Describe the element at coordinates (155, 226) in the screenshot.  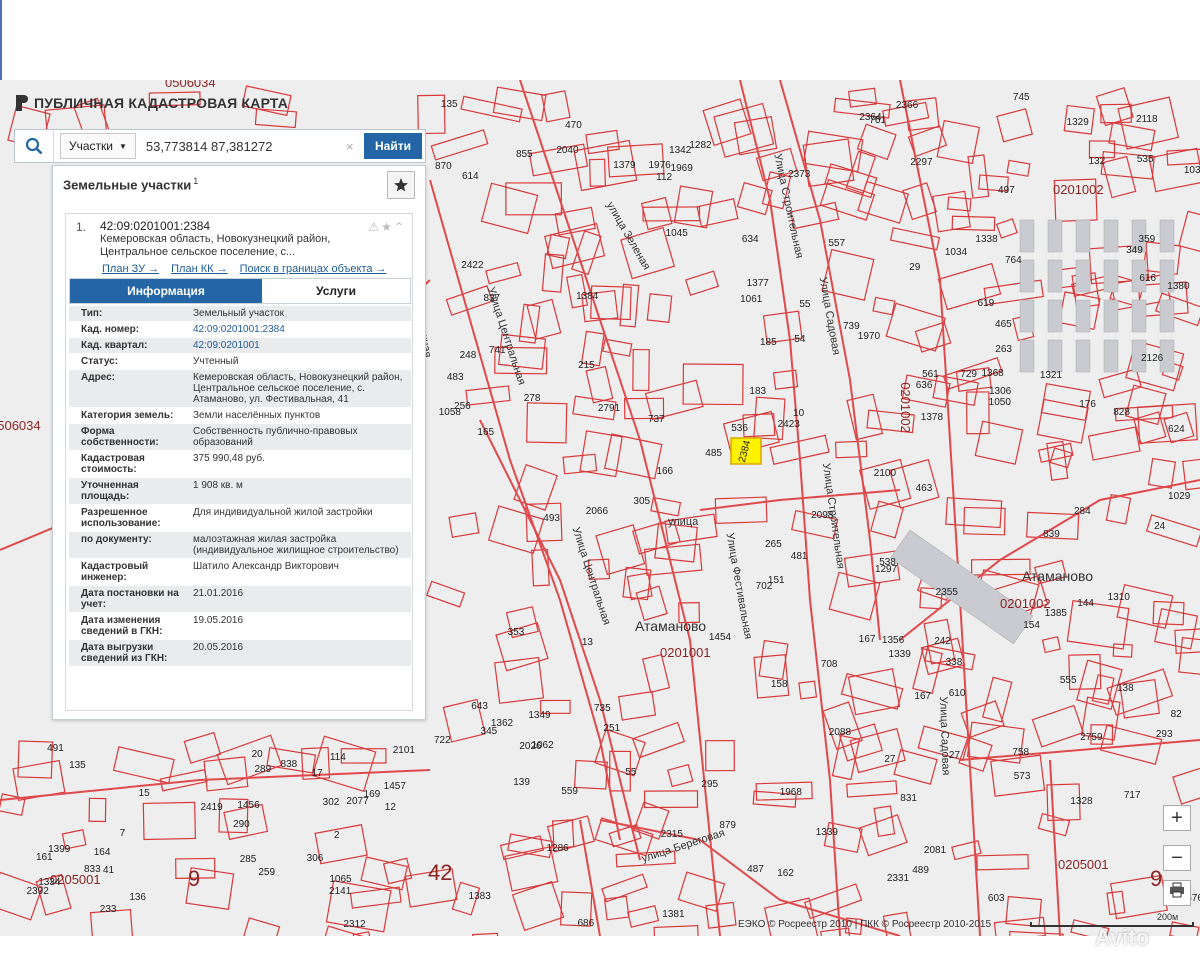
I see `result-cadastral-id: 42:09:0201001:2384` at that location.